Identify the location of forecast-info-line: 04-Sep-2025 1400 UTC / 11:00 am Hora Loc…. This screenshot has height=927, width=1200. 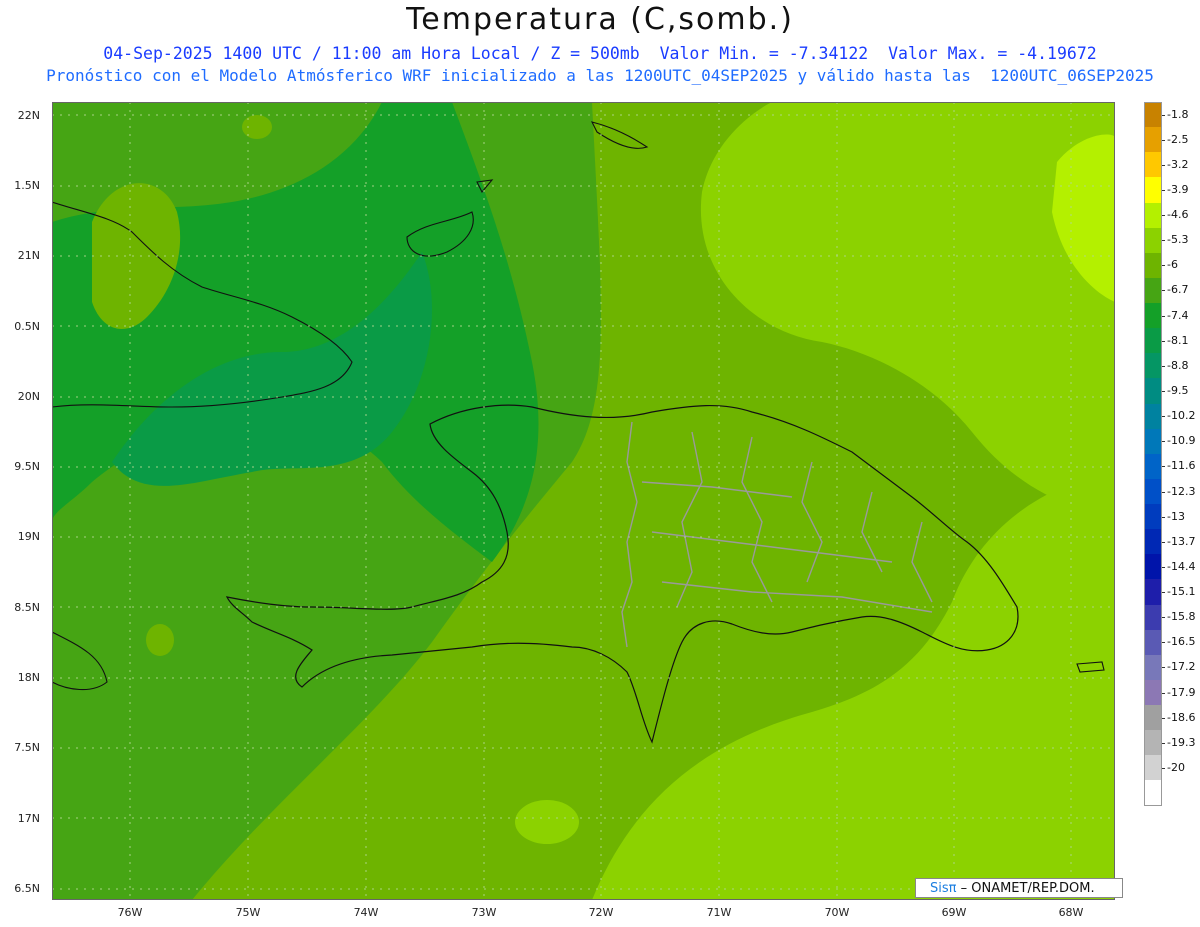
(600, 53).